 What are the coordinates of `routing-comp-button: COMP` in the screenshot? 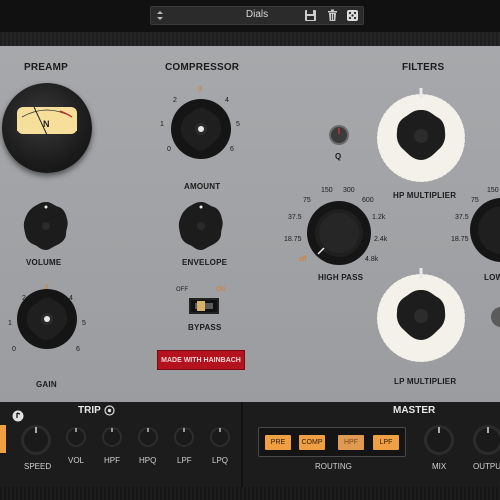 It's located at (312, 442).